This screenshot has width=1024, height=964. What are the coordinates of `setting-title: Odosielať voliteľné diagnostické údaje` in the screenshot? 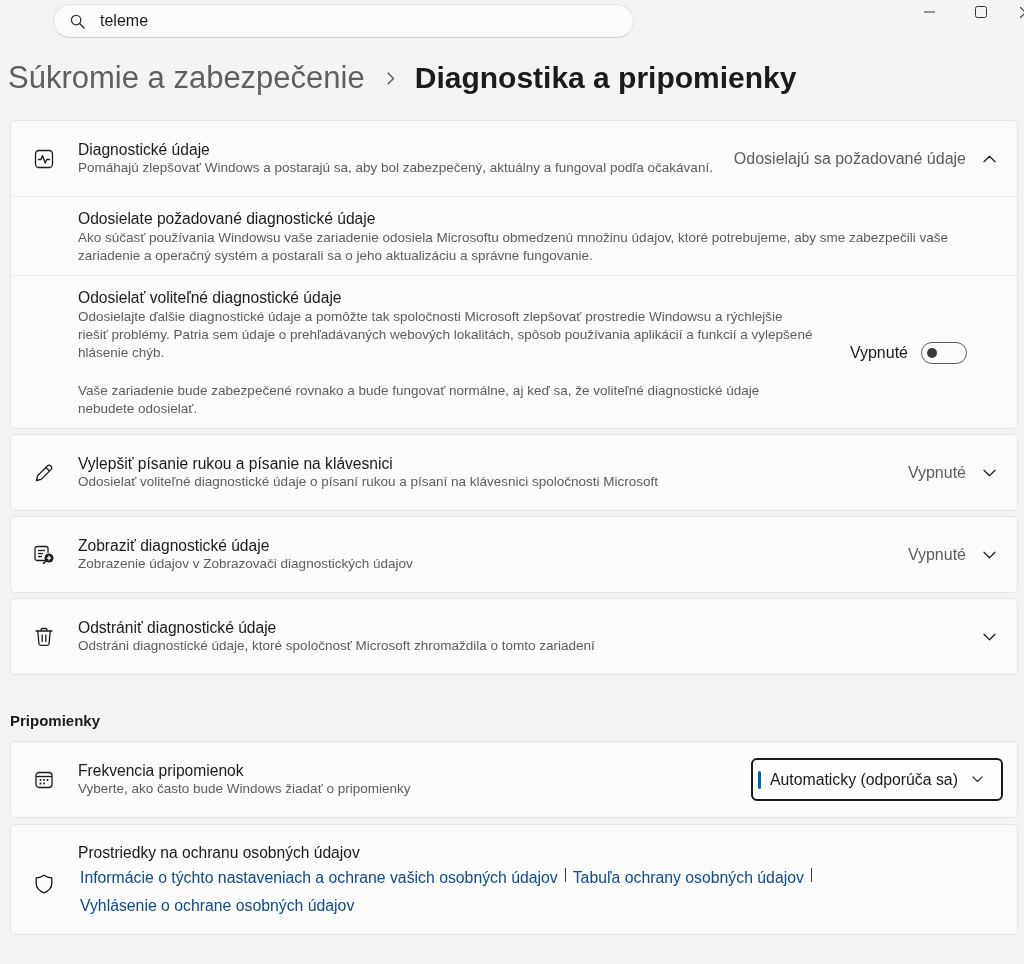 It's located at (210, 297).